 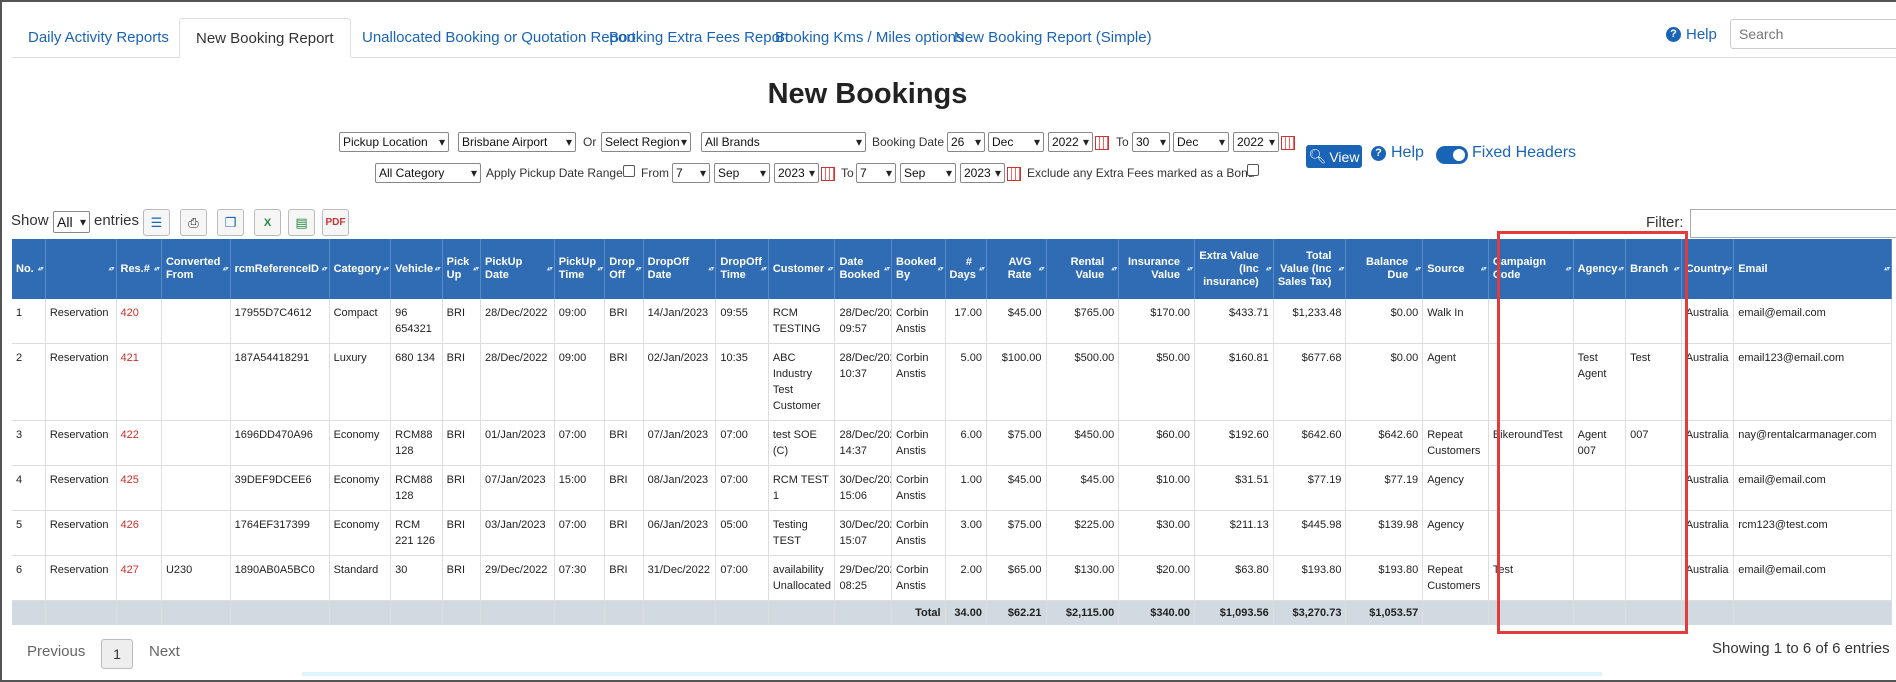 What do you see at coordinates (783, 142) in the screenshot?
I see `brands-select: All Brands` at bounding box center [783, 142].